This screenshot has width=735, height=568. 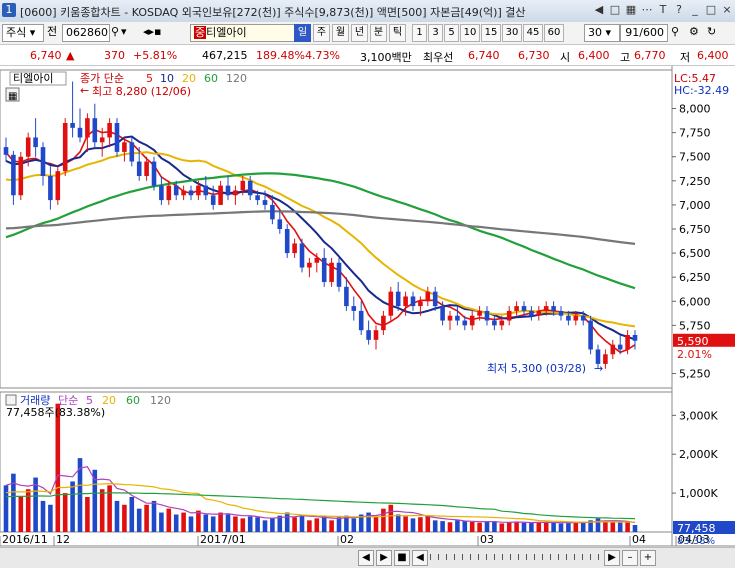 What do you see at coordinates (133, 400) in the screenshot?
I see `volume-ma-period-60: 60` at bounding box center [133, 400].